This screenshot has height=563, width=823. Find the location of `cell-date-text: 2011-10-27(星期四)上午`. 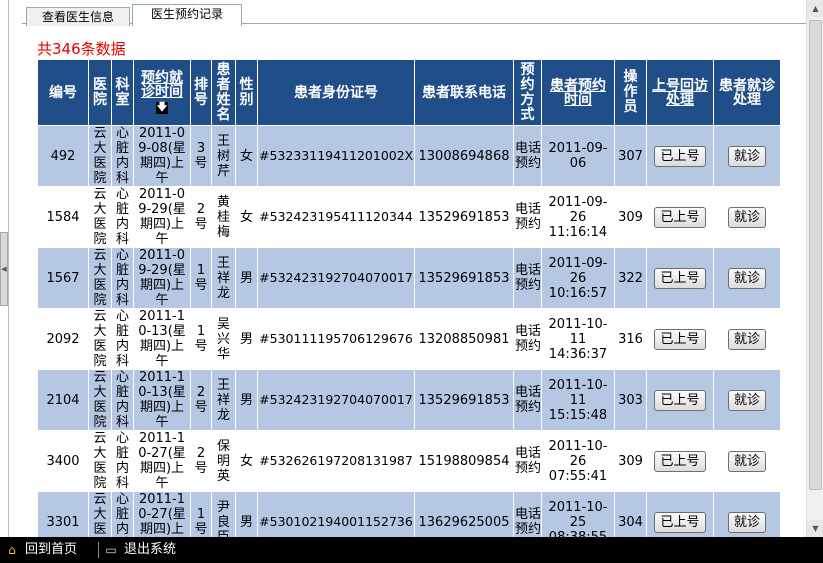

cell-date-text: 2011-10-27(星期四)上午 is located at coordinates (162, 461).